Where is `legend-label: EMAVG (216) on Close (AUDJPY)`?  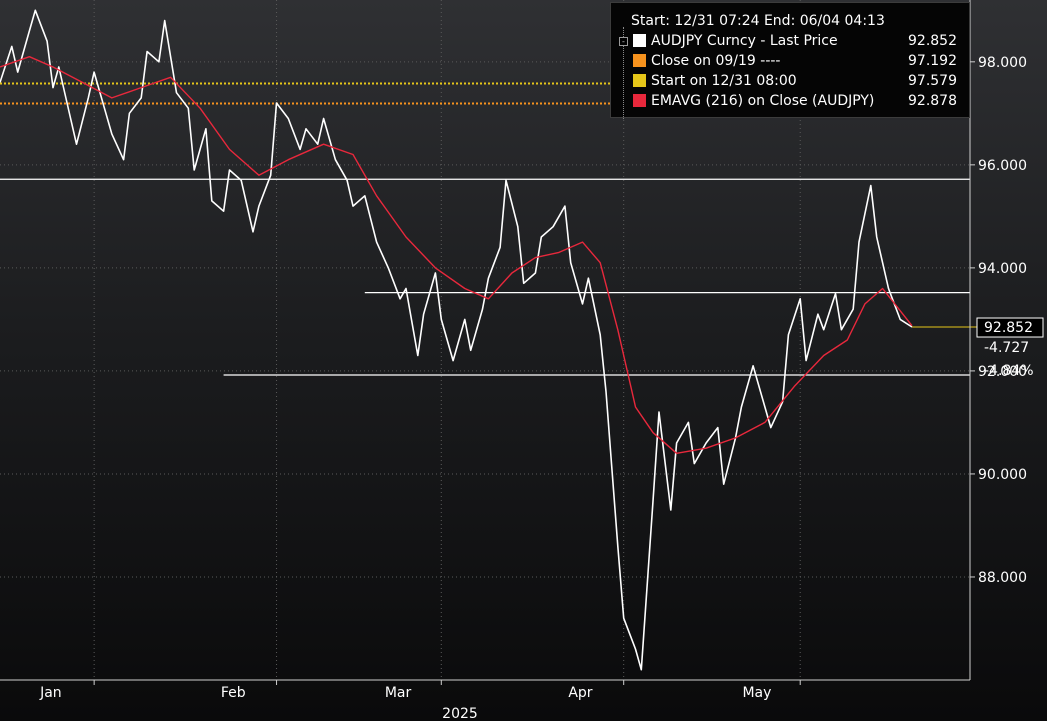 legend-label: EMAVG (216) on Close (AUDJPY) is located at coordinates (763, 101).